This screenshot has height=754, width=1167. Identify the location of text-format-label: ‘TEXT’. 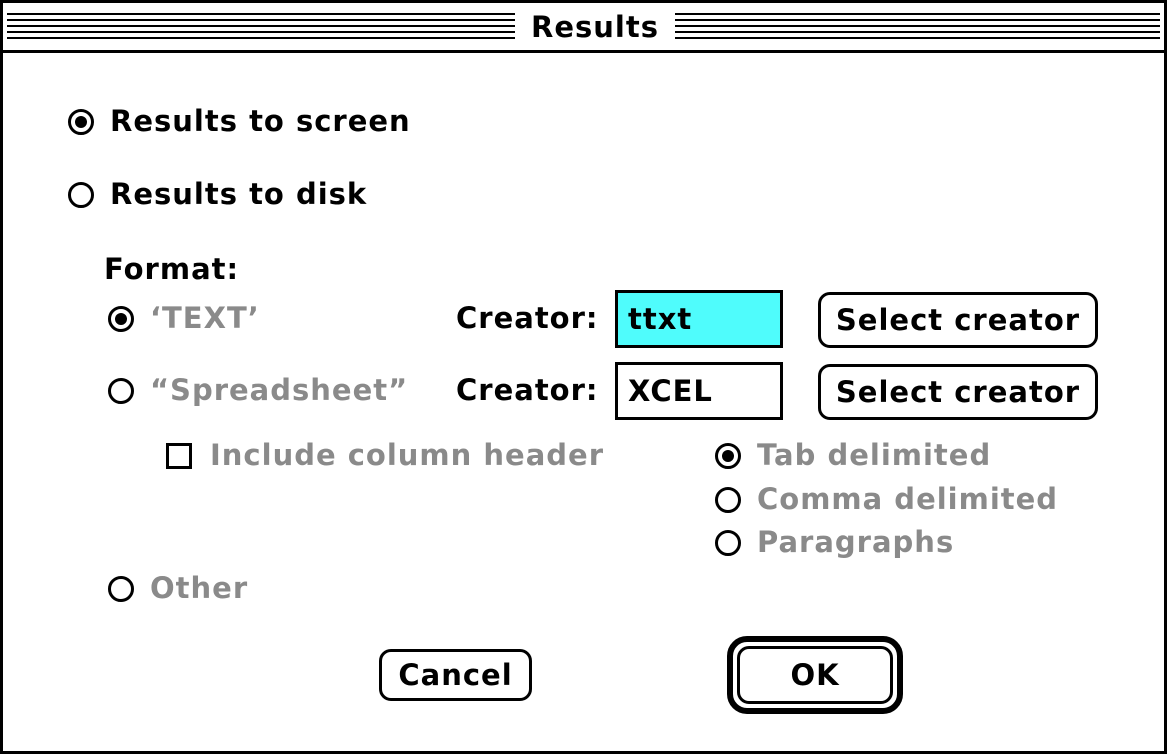
(205, 318).